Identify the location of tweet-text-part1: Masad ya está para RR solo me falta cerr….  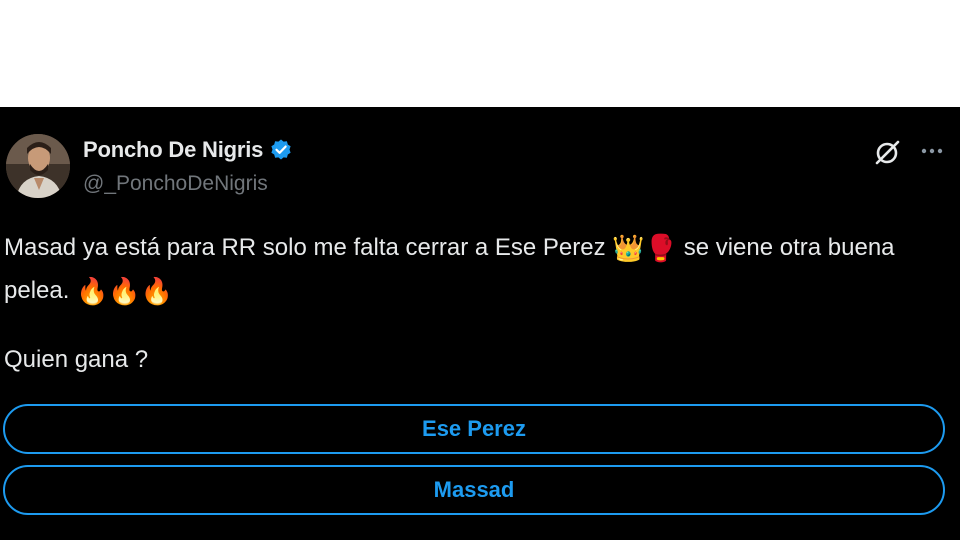
(305, 247).